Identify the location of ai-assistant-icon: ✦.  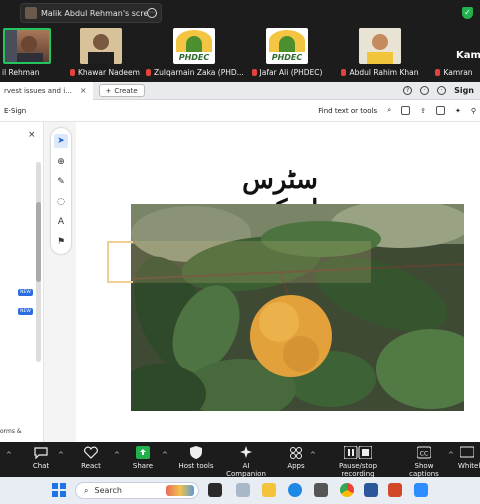
(458, 111).